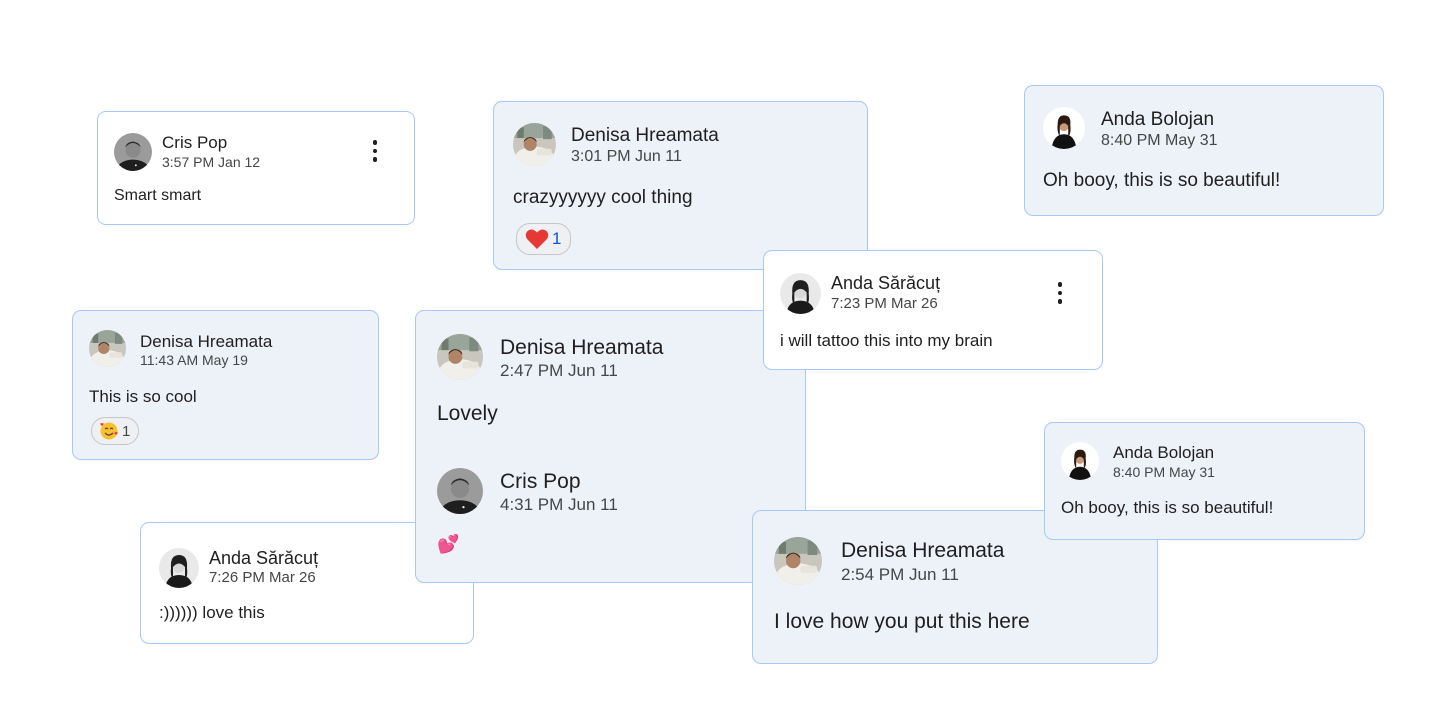  Describe the element at coordinates (194, 360) in the screenshot. I see `timestamp: 11:43 AM May 19` at that location.